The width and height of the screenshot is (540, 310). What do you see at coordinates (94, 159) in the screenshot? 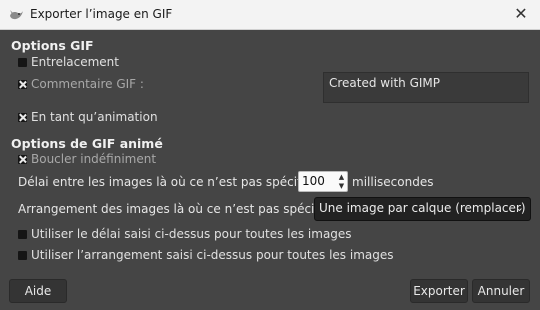
I see `loop-label: Boucler indéfiniment` at bounding box center [94, 159].